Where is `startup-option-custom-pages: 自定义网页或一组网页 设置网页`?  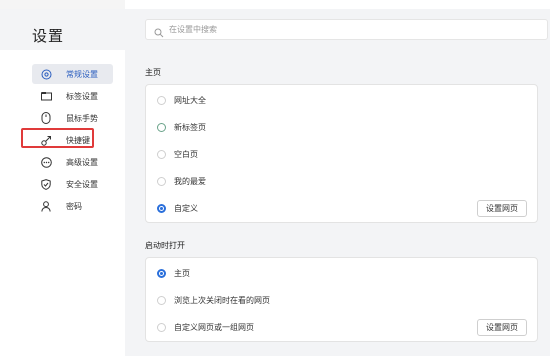 startup-option-custom-pages: 自定义网页或一组网页 设置网页 is located at coordinates (341, 327).